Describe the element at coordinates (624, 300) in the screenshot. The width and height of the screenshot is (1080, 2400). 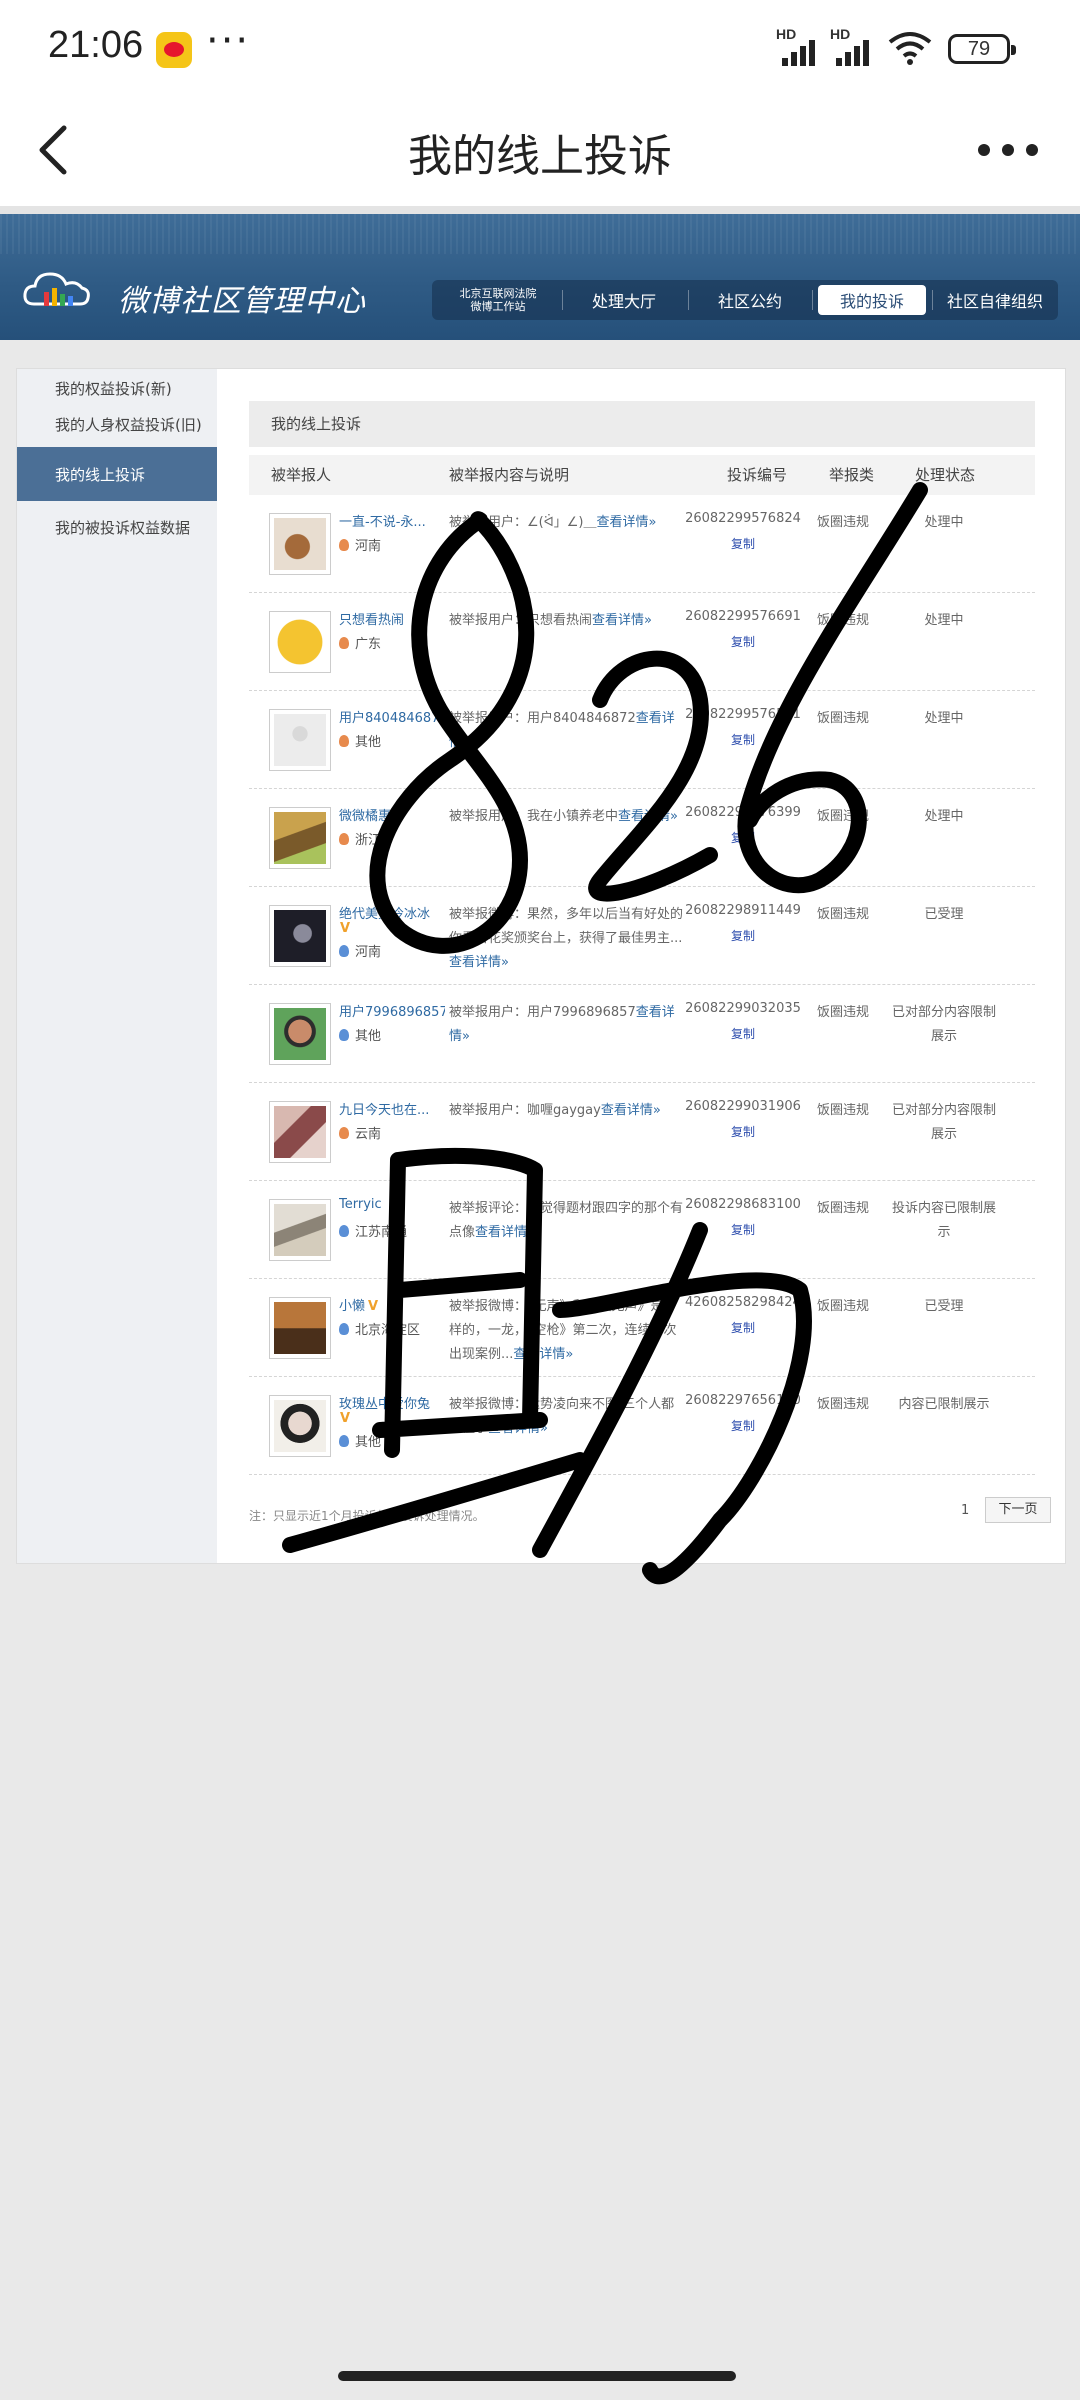
I see `nav-processing-hall: 处理大厅` at that location.